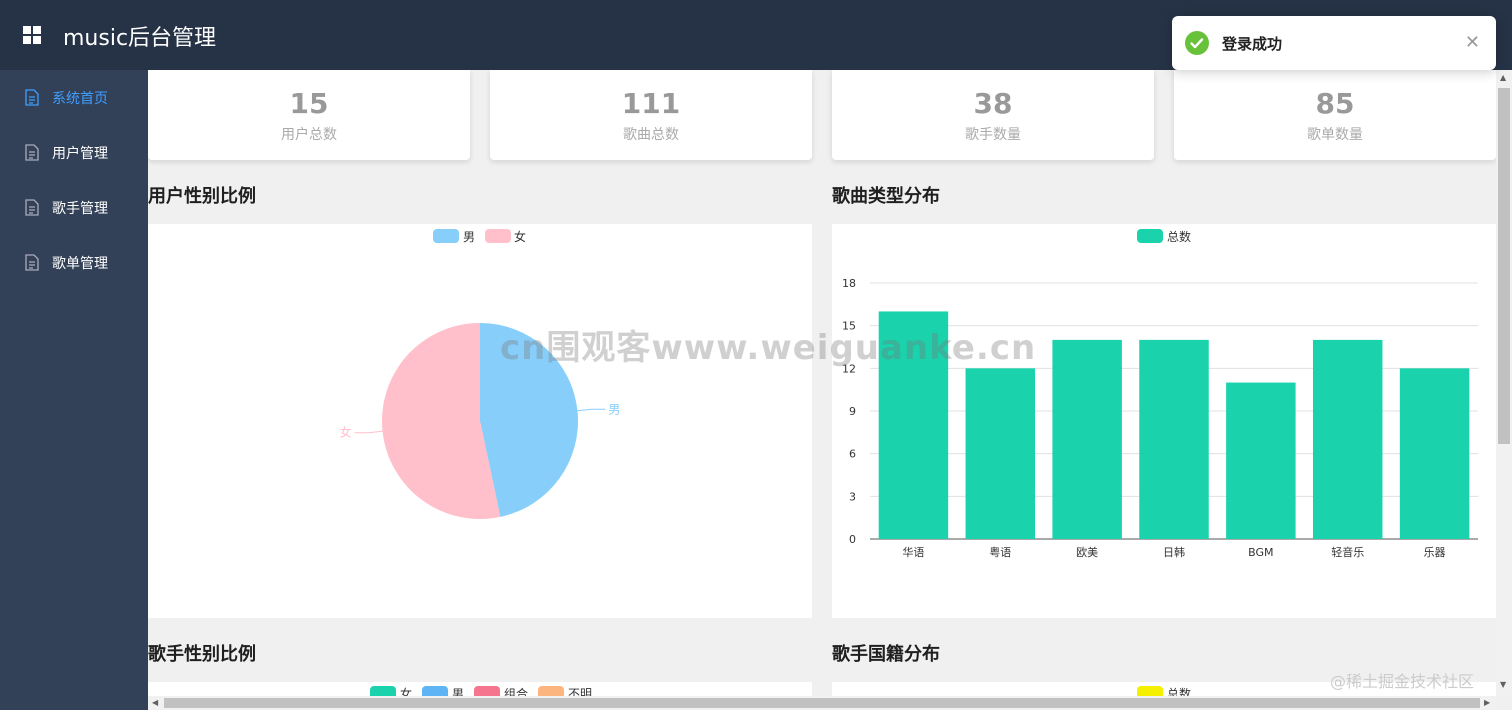 The height and width of the screenshot is (710, 1512). I want to click on legend-label: 不明, so click(580, 691).